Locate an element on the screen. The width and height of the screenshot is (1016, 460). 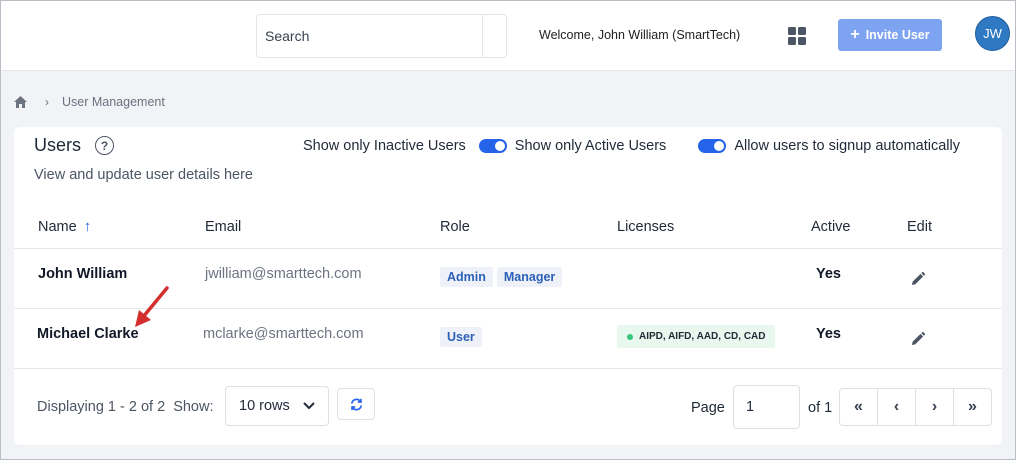
user-name: Michael Clarke is located at coordinates (88, 333).